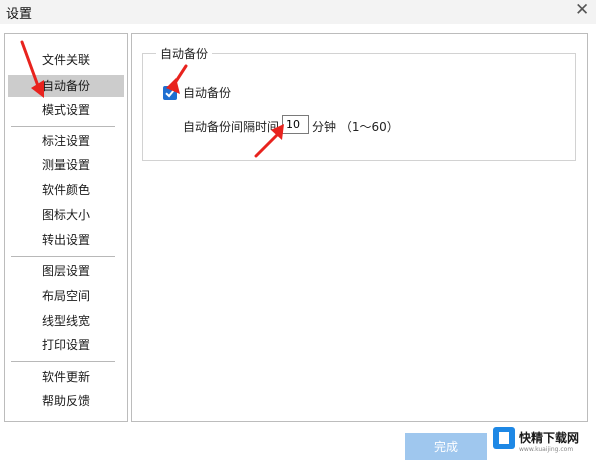 This screenshot has height=474, width=596. What do you see at coordinates (549, 438) in the screenshot?
I see `watermark-text: 快精下载网` at bounding box center [549, 438].